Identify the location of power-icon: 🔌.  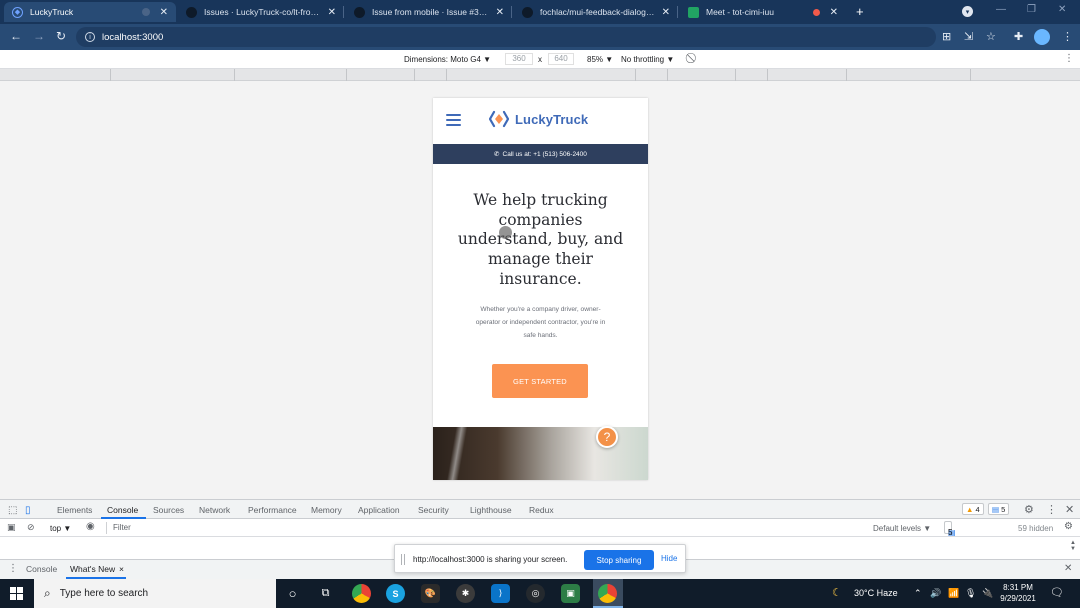
(987, 593).